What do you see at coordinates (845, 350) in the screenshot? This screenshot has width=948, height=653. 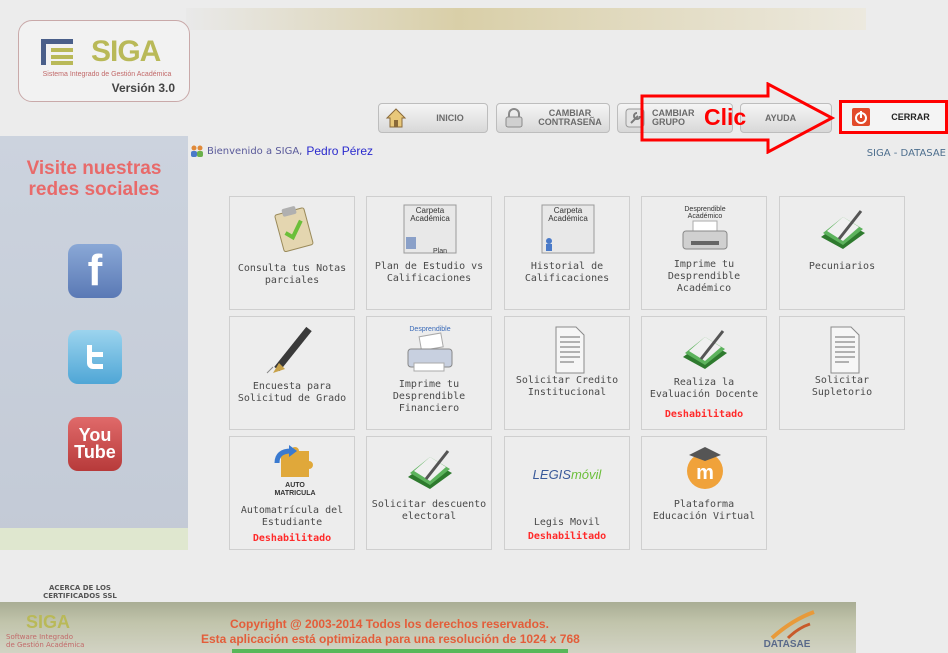 I see `document-icon` at bounding box center [845, 350].